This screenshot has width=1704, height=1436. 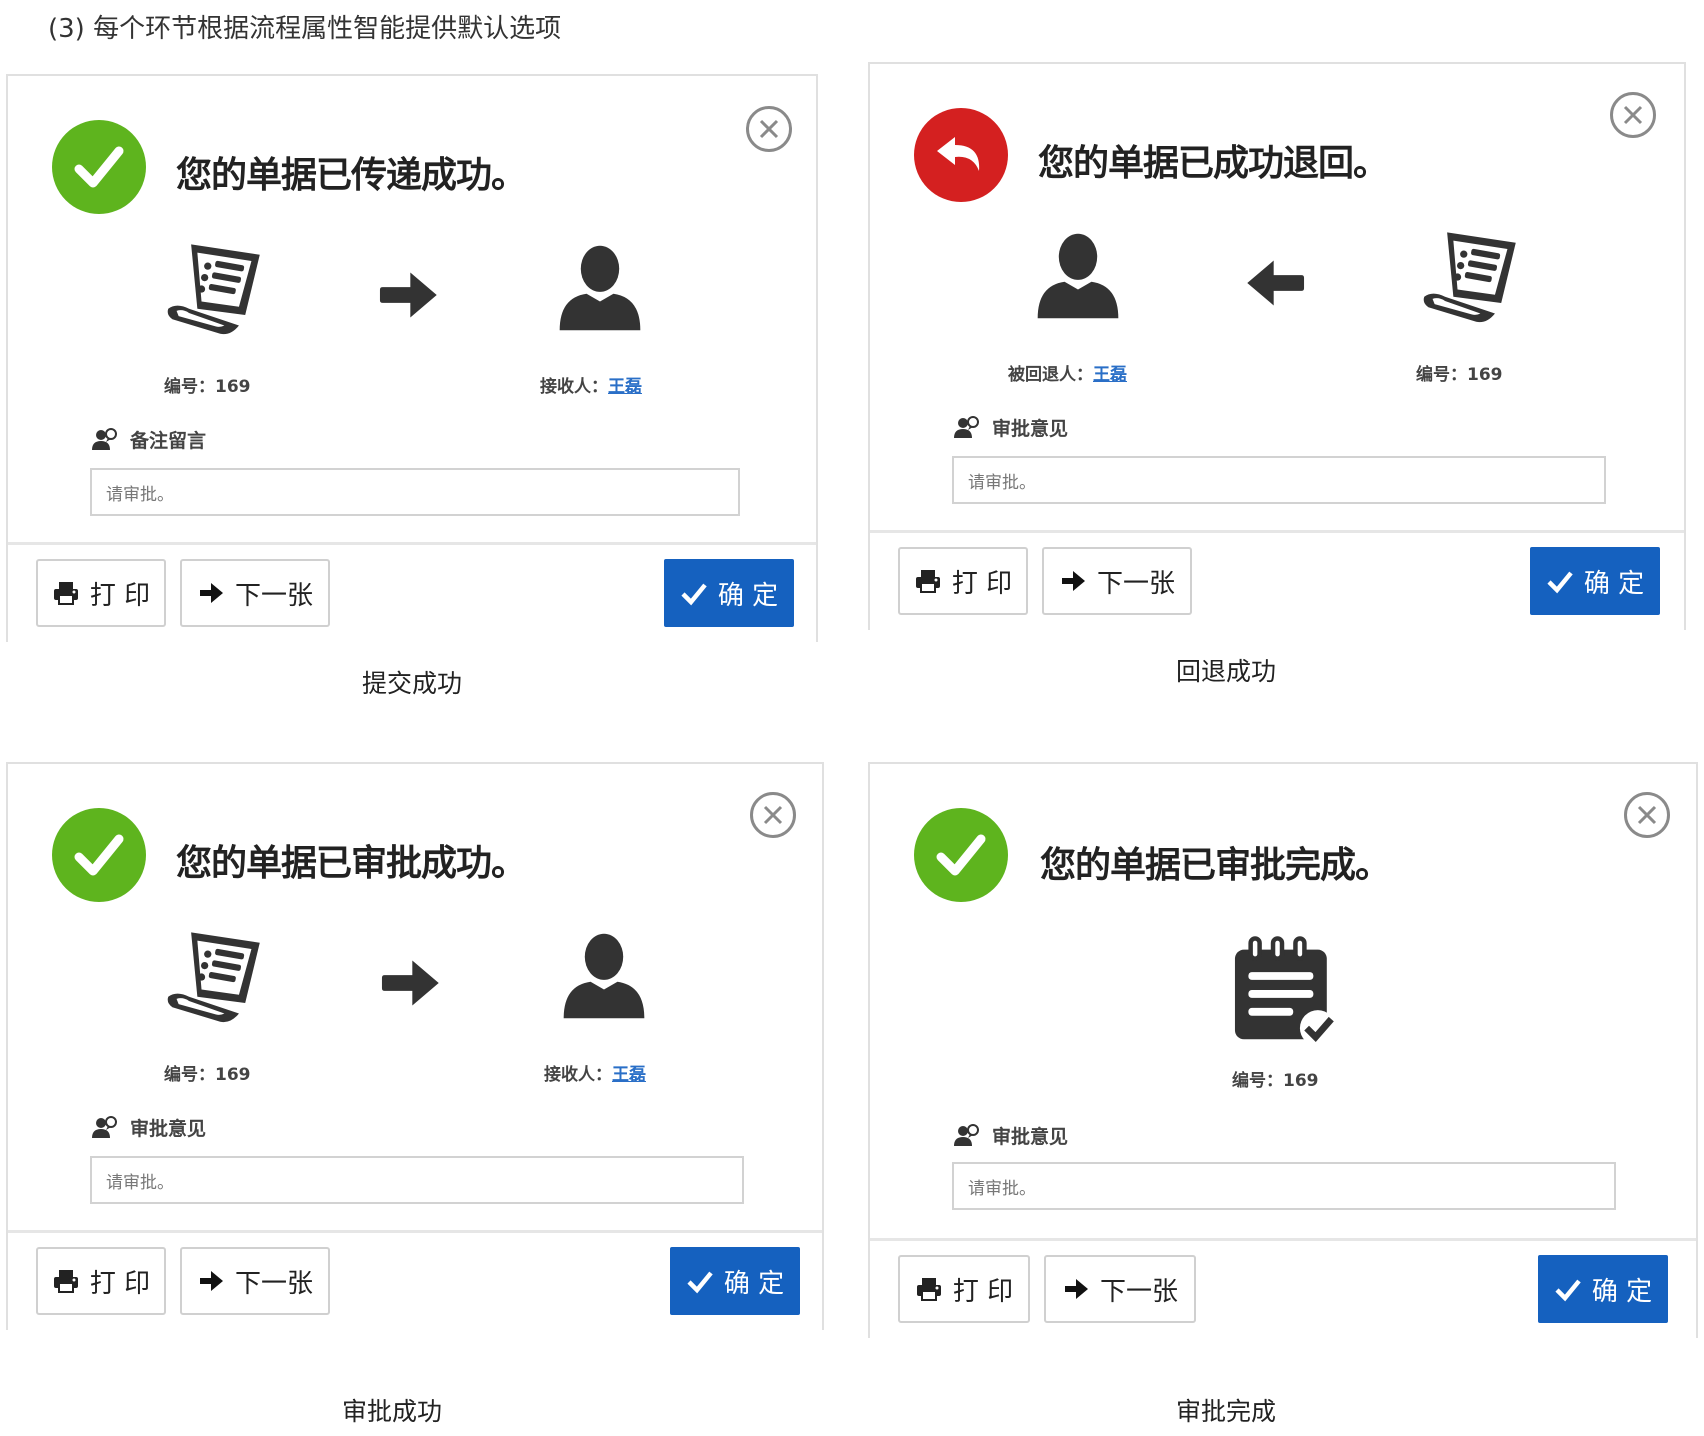 I want to click on caption-approve: 审批成功, so click(x=392, y=1411).